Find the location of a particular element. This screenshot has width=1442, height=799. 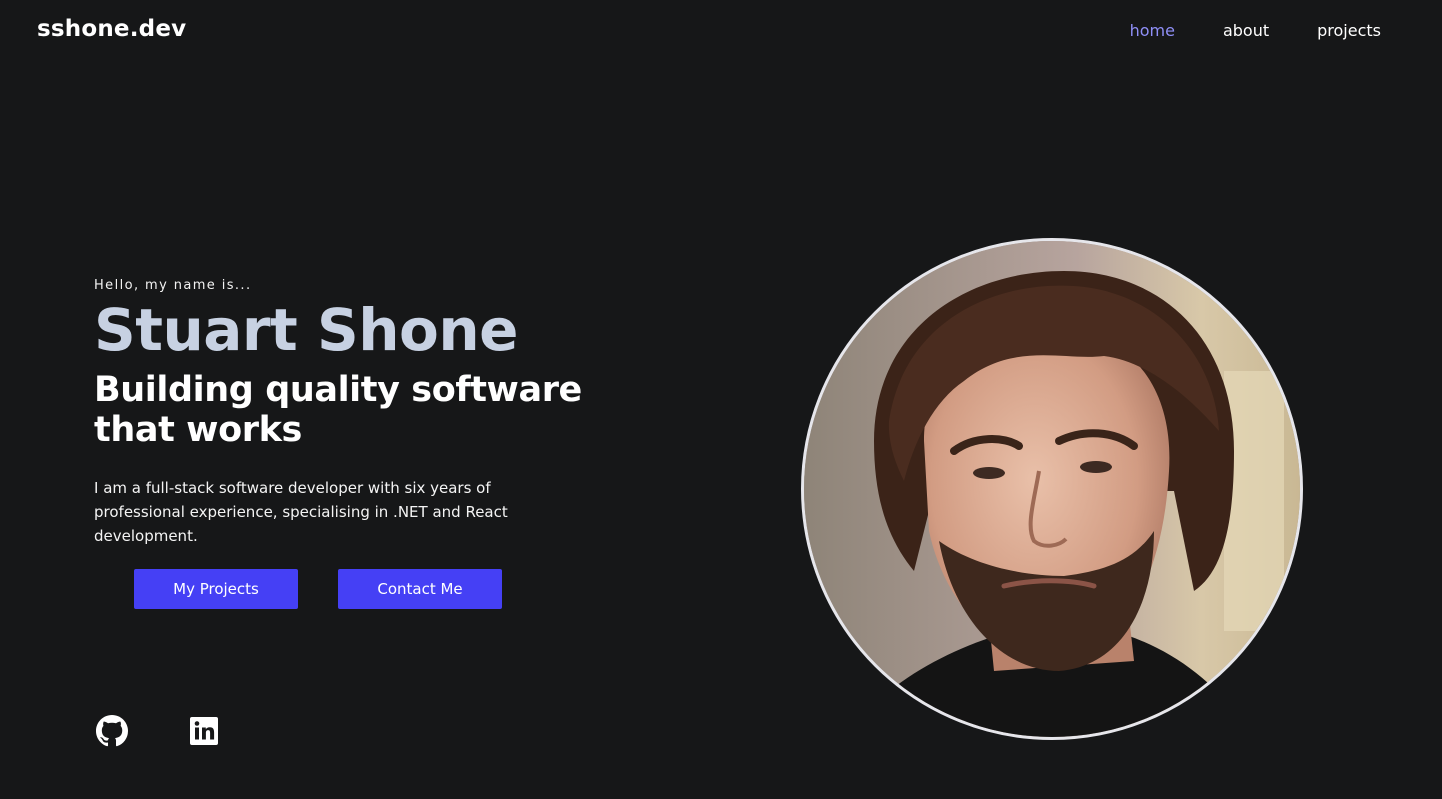

main-nav: home about projects is located at coordinates (1255, 30).